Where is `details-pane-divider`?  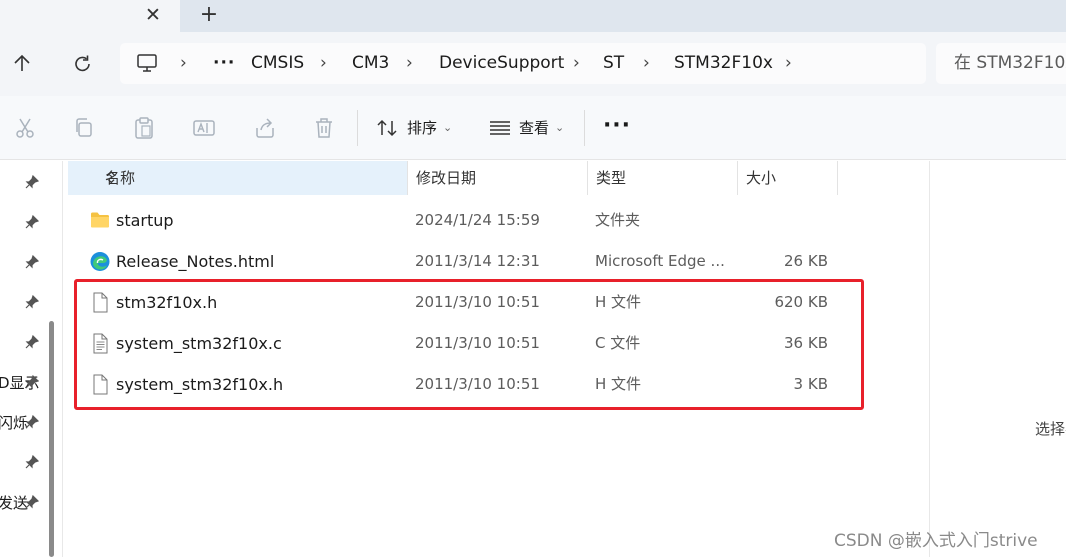
details-pane-divider is located at coordinates (929, 359).